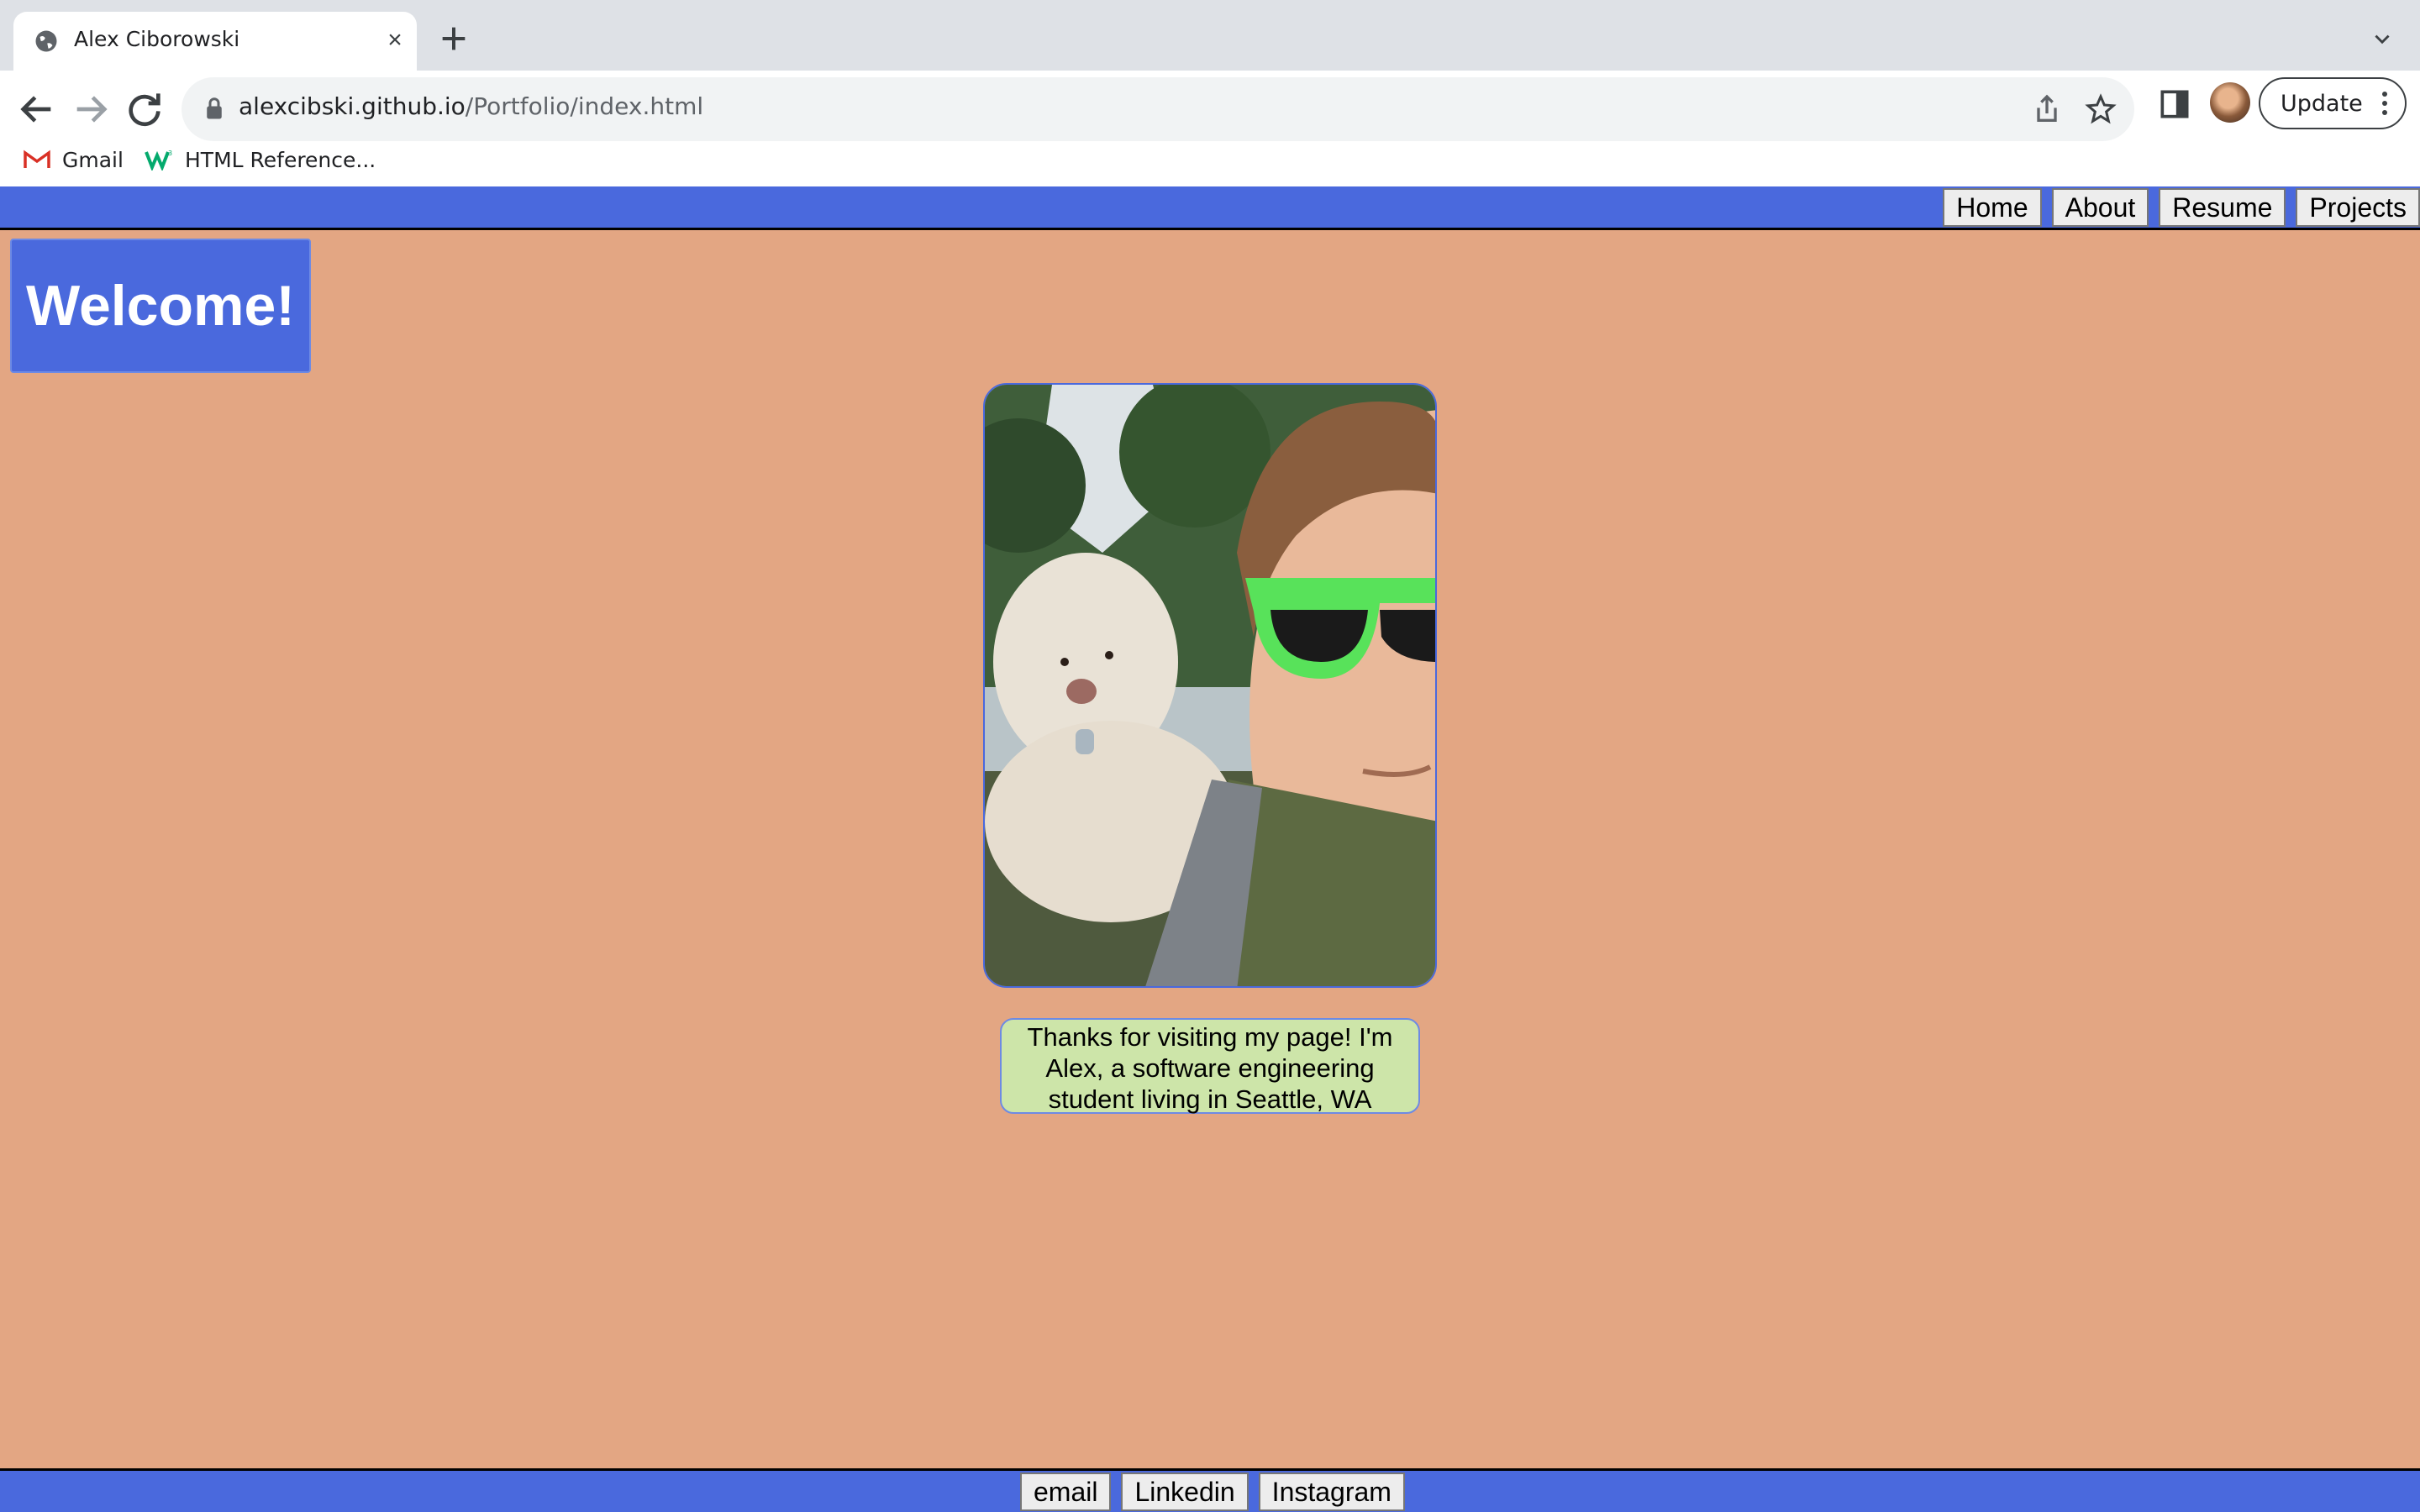  I want to click on intro-line: student living in Seattle, WA, so click(1210, 1099).